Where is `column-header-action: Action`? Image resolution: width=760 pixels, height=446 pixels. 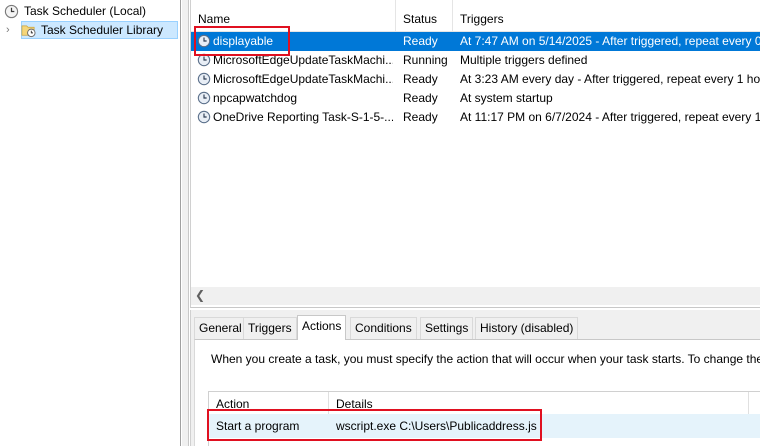 column-header-action: Action is located at coordinates (269, 403).